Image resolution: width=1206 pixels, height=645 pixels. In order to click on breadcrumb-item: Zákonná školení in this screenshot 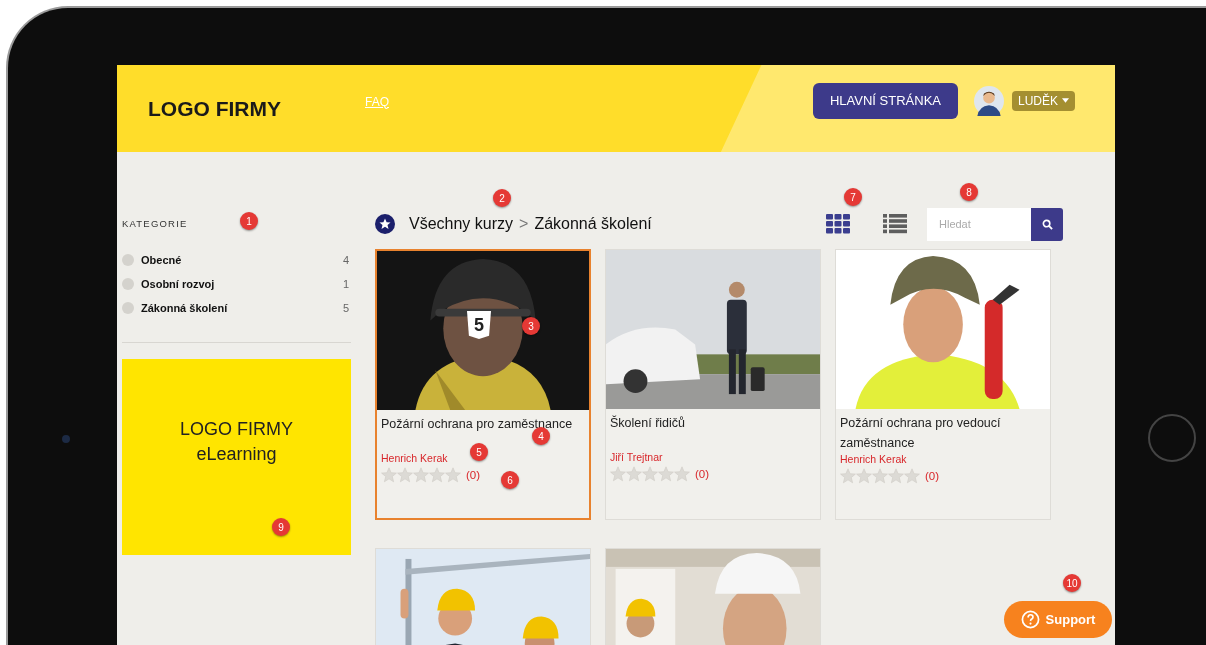, I will do `click(593, 224)`.